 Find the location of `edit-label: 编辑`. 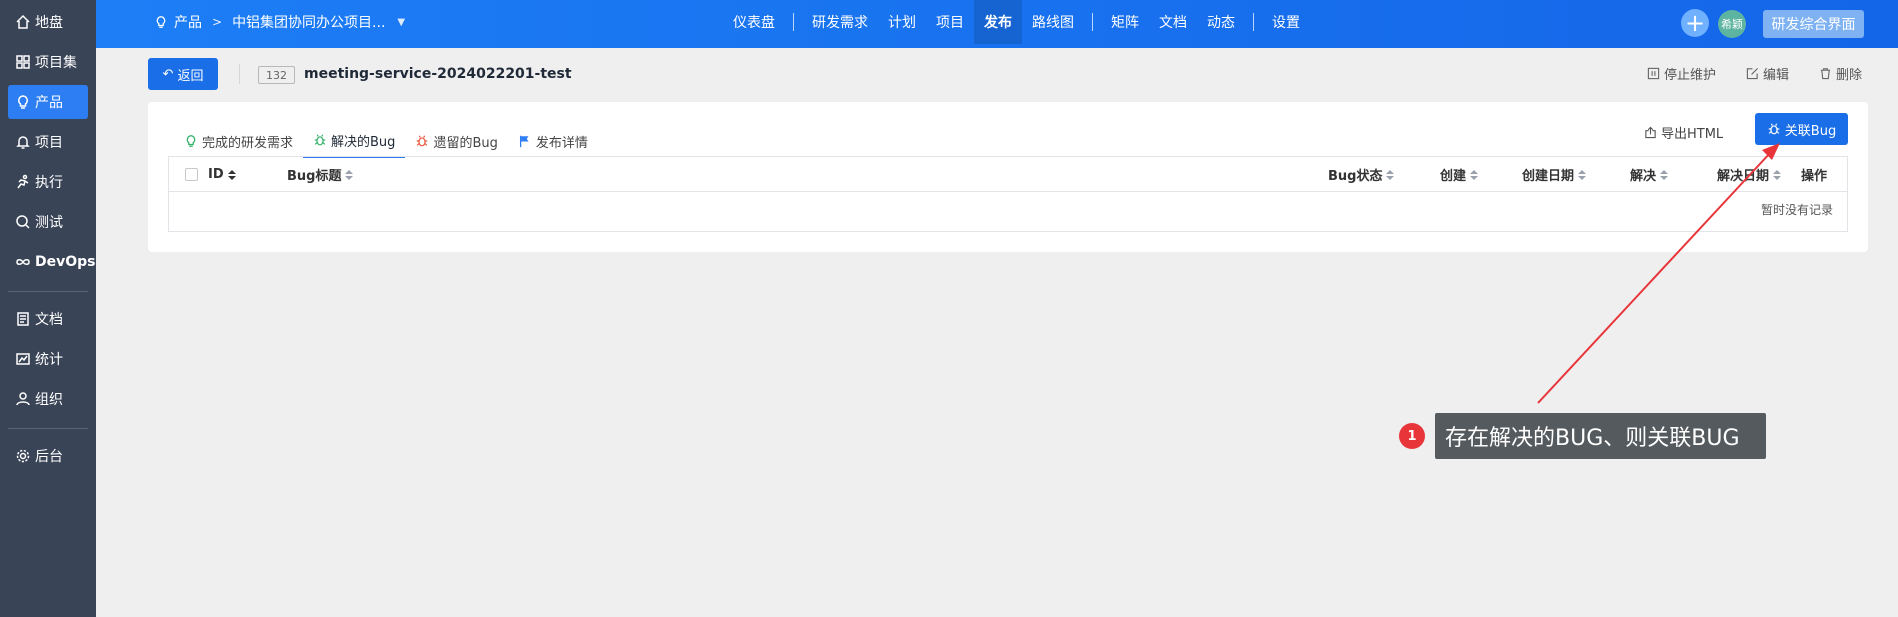

edit-label: 编辑 is located at coordinates (1775, 75).